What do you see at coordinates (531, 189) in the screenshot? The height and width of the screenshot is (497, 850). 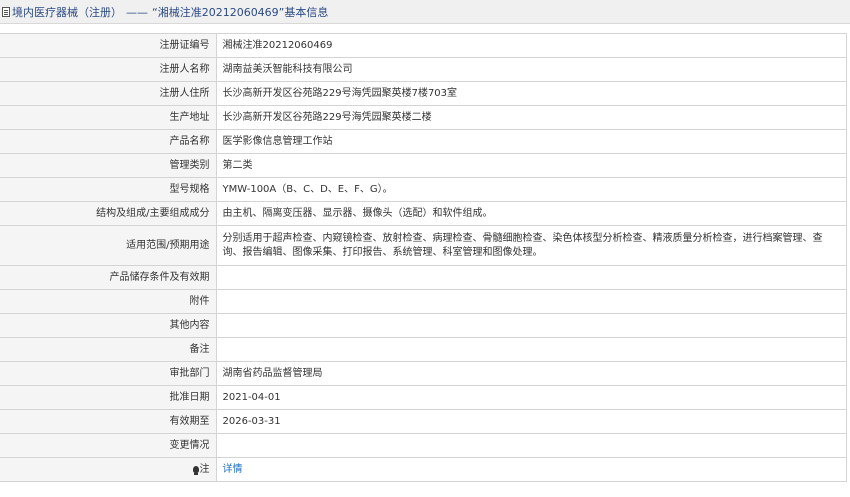 I see `row-value: YMW-100A（B、C、D、E、F、G）。` at bounding box center [531, 189].